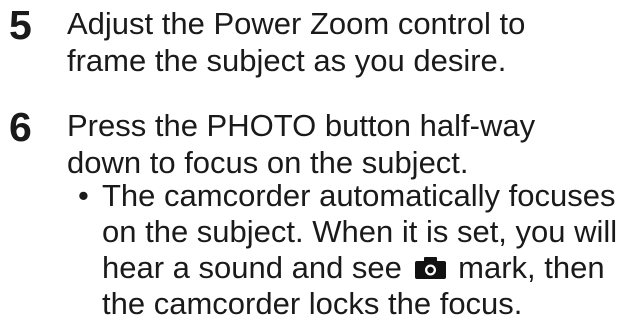 The image size is (627, 322). Describe the element at coordinates (268, 162) in the screenshot. I see `step-text-line: down to focus on the subject.` at that location.